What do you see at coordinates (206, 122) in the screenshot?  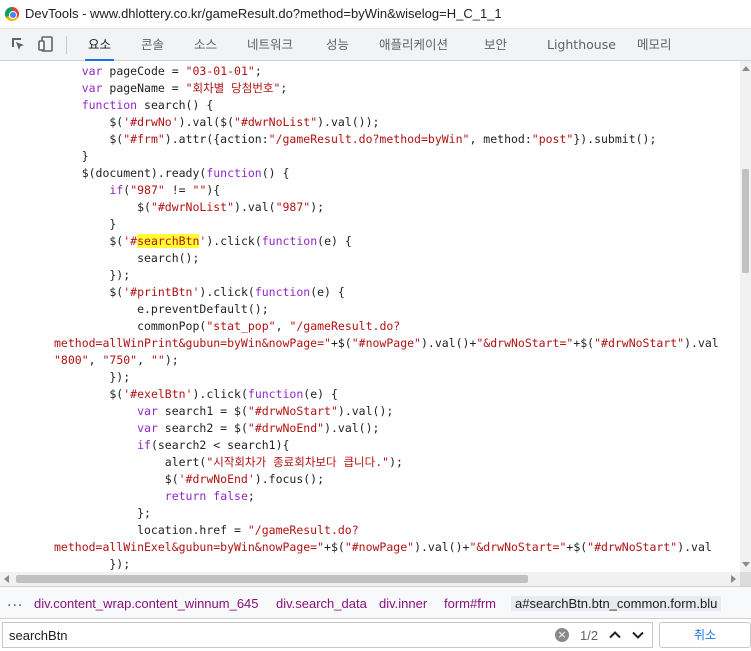 I see `code-token: ).val($(` at bounding box center [206, 122].